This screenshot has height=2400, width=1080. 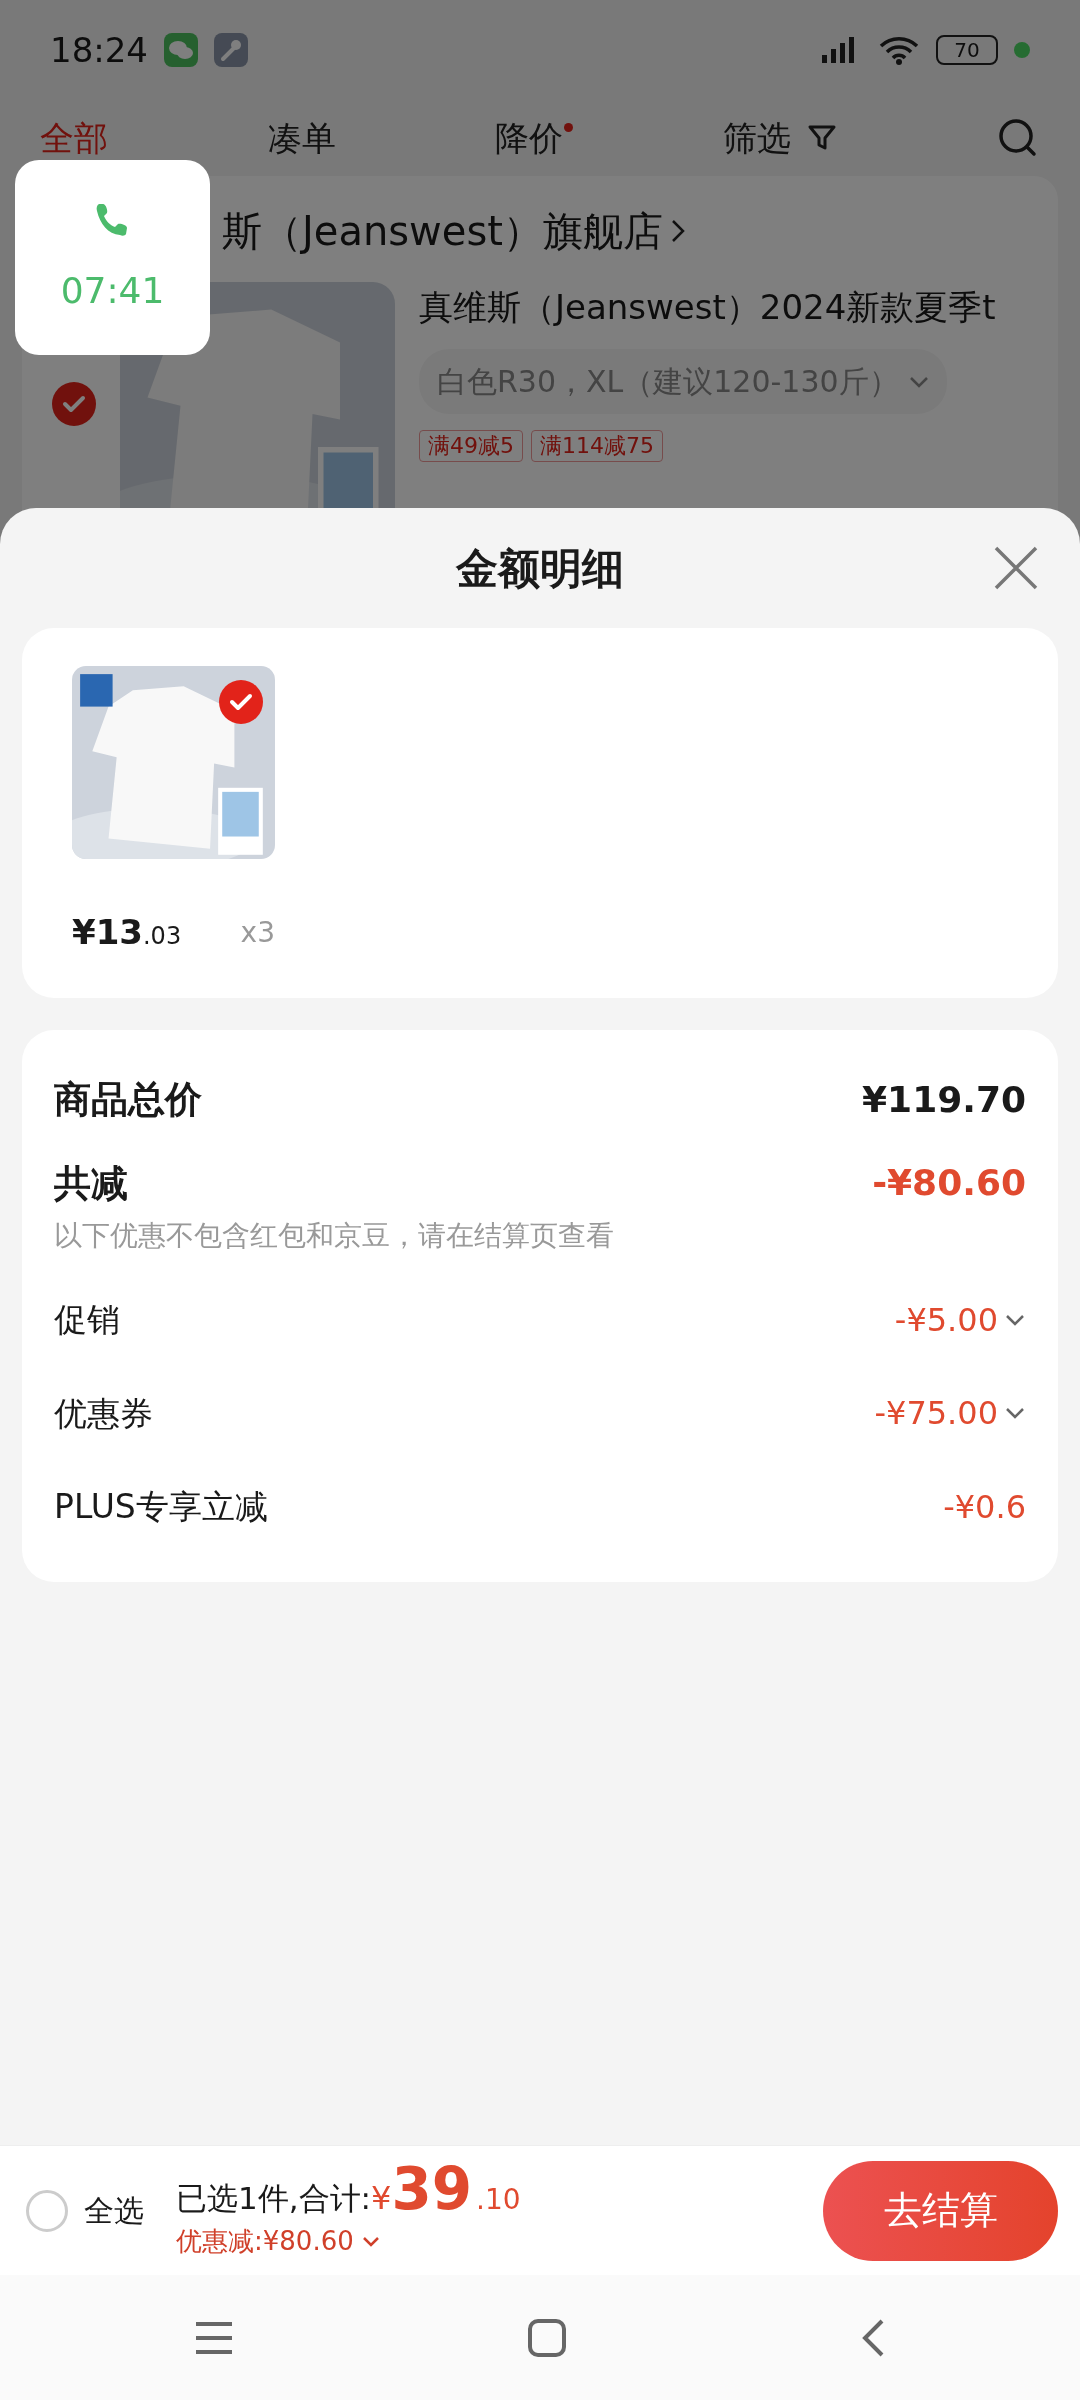 I want to click on selected-summary: 已选1件,合计:, so click(x=274, y=2198).